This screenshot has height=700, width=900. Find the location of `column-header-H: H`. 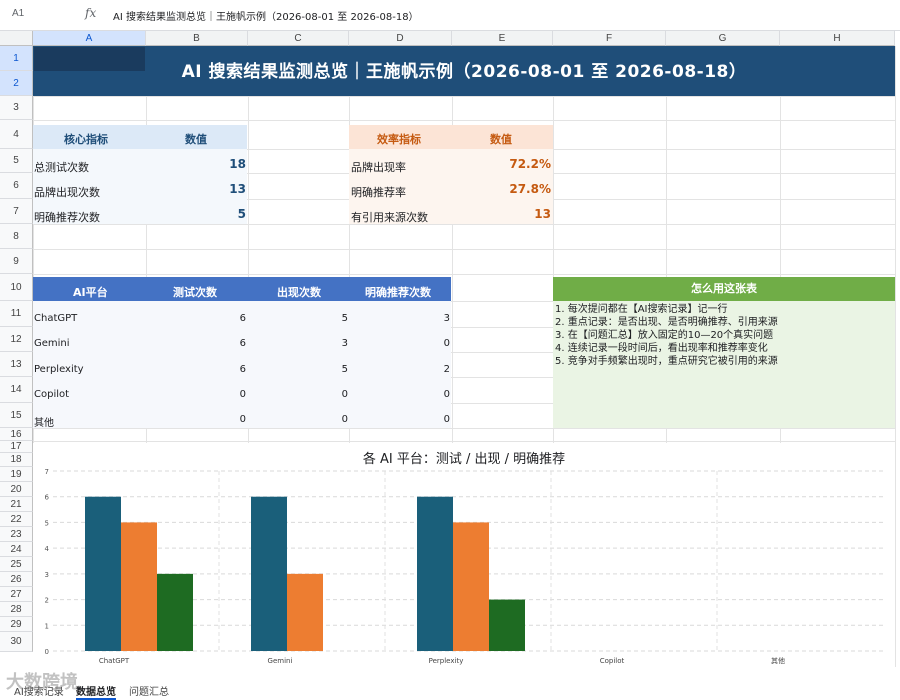

column-header-H: H is located at coordinates (837, 38).